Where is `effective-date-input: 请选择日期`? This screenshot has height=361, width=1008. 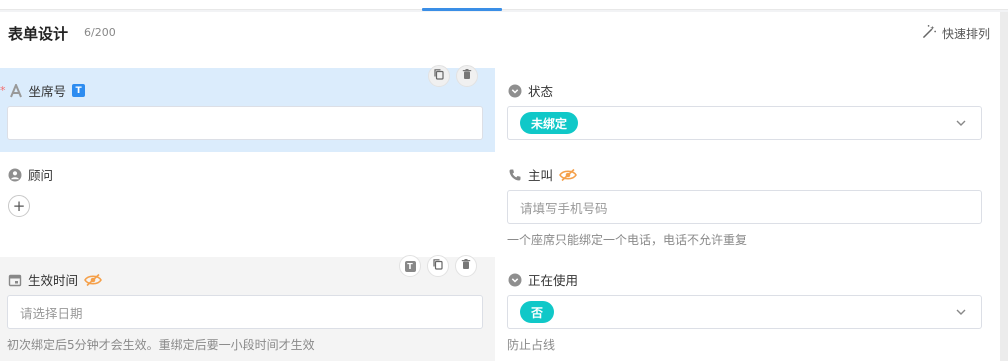
effective-date-input: 请选择日期 is located at coordinates (245, 312).